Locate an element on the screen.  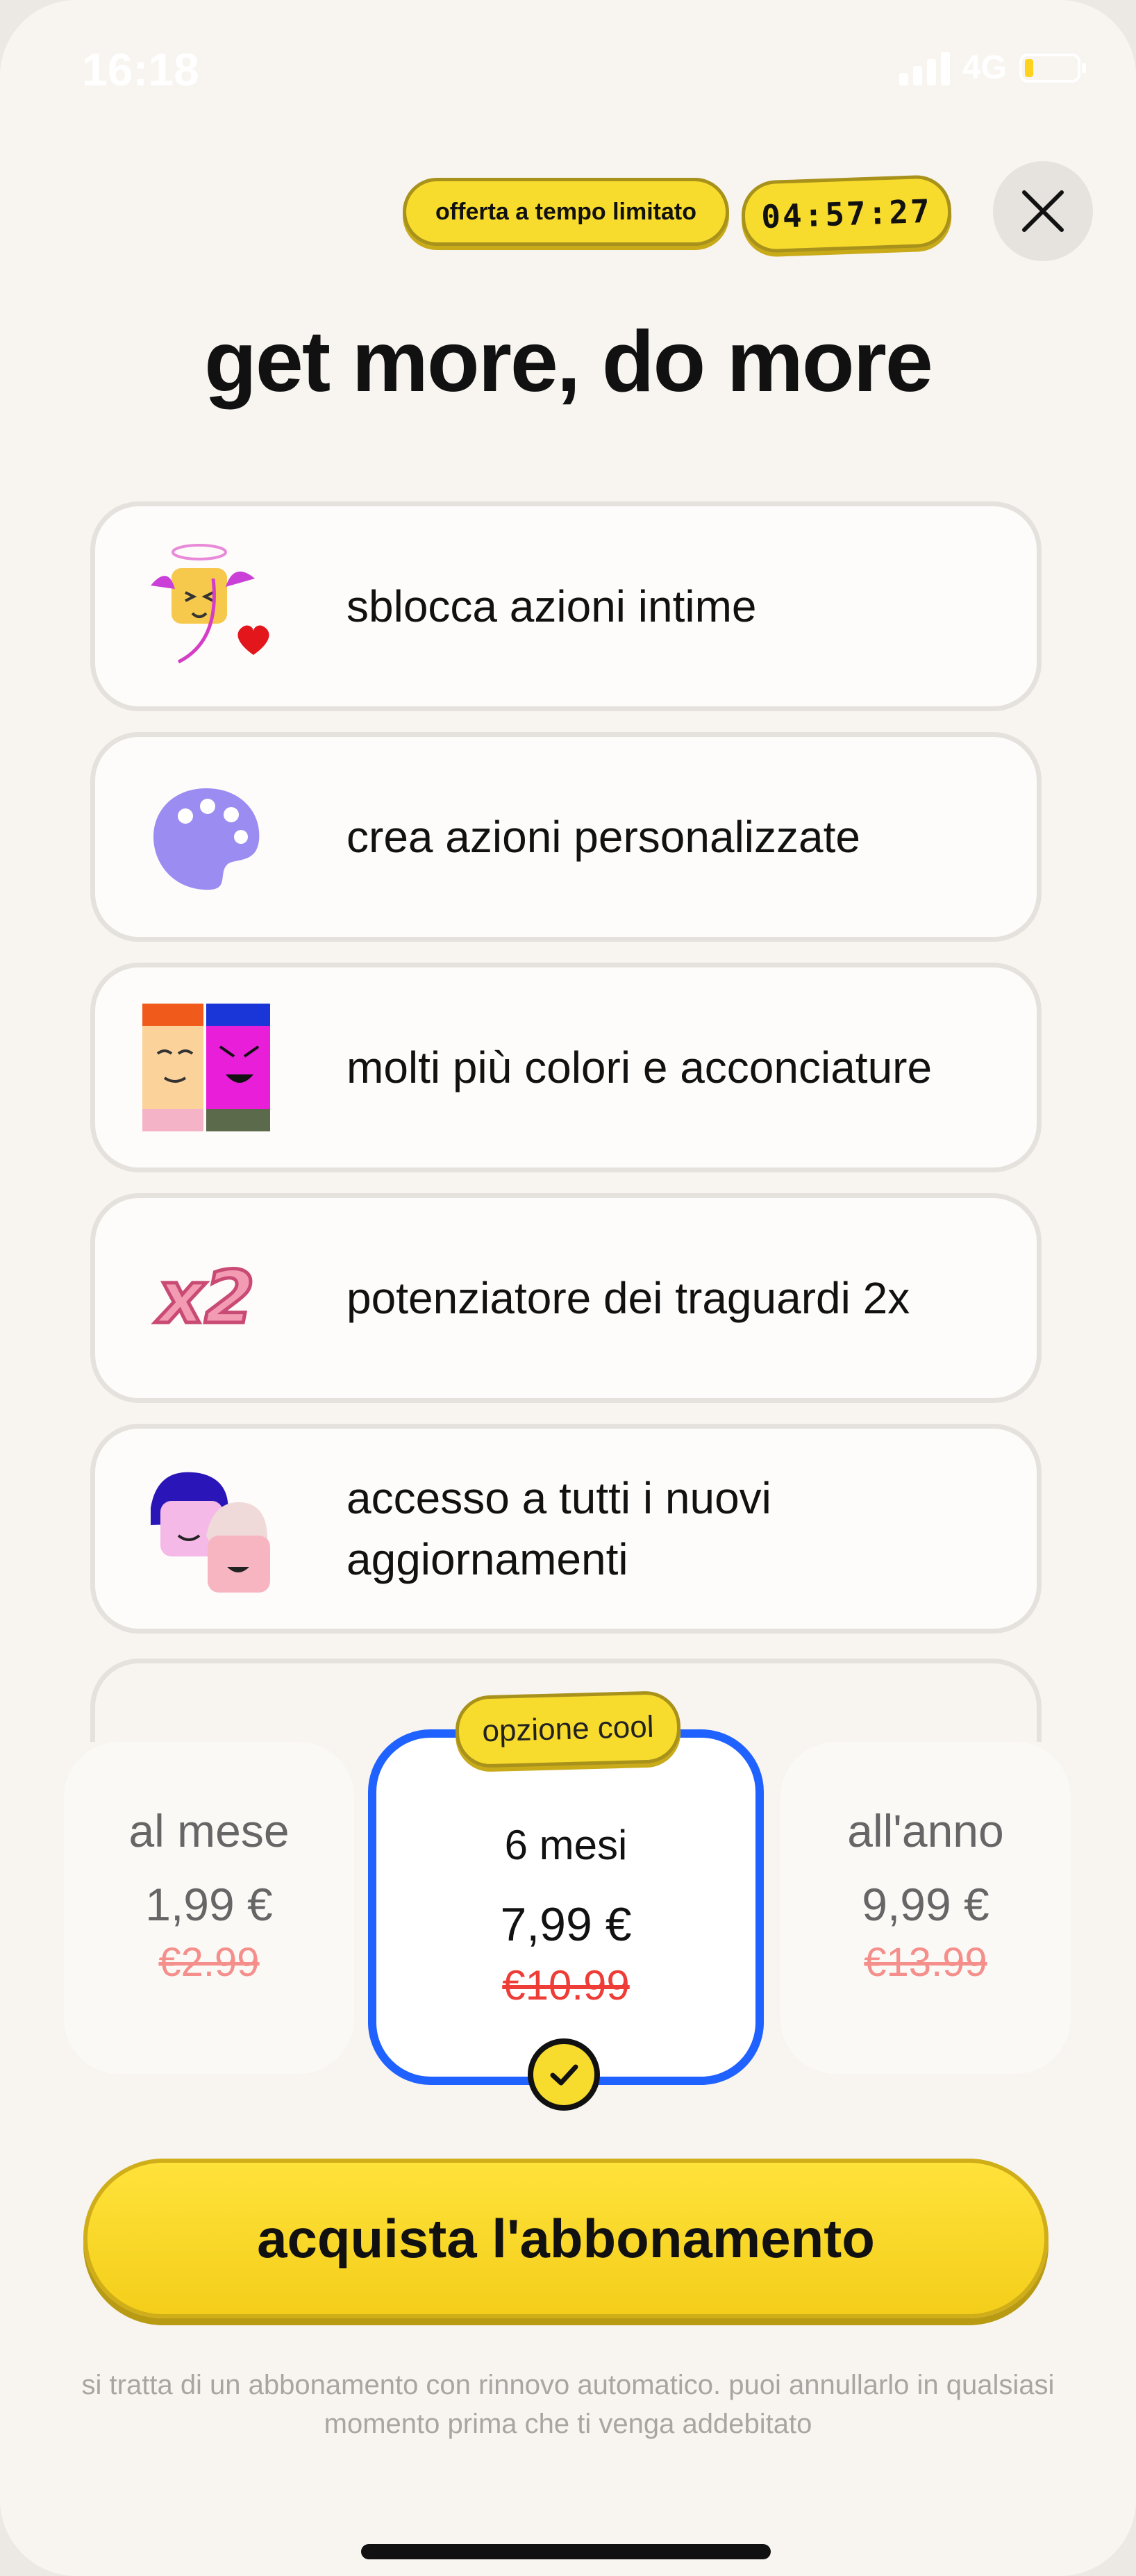
subscribe-button: acquista l'abbonamento is located at coordinates (566, 2238).